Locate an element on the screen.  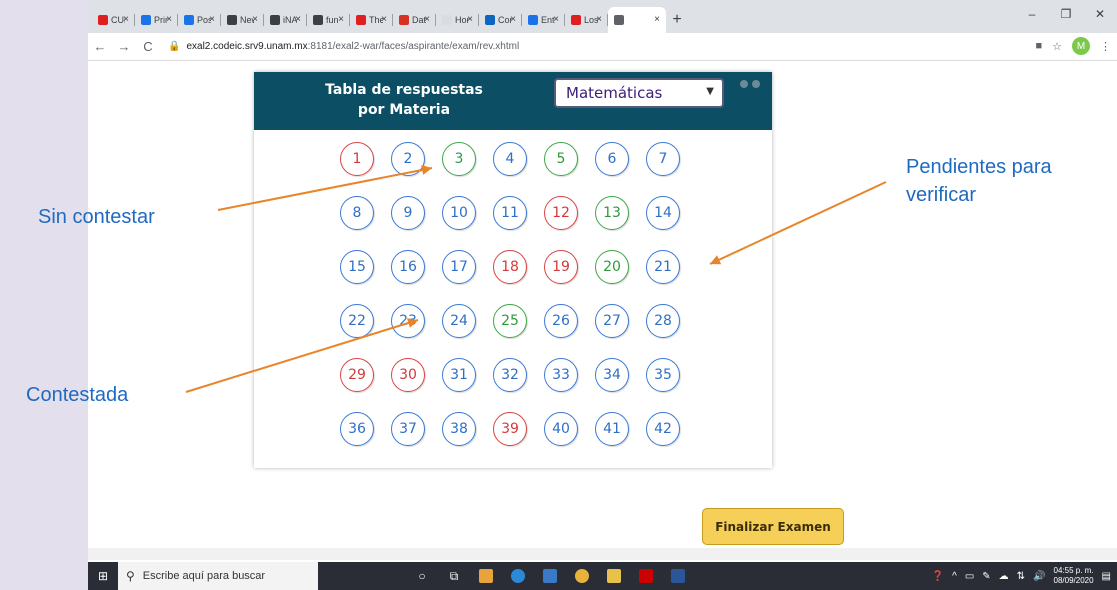
app-icon is located at coordinates (550, 576).